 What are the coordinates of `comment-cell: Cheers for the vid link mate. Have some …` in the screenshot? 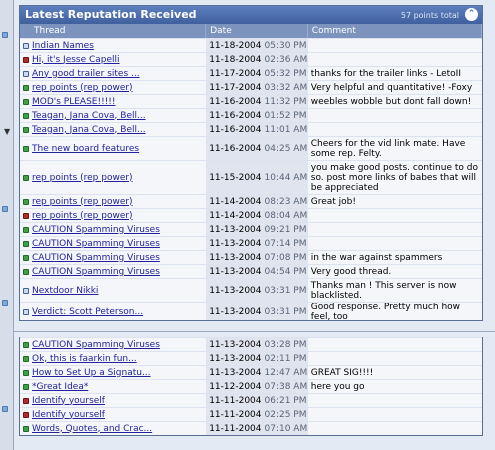 It's located at (394, 148).